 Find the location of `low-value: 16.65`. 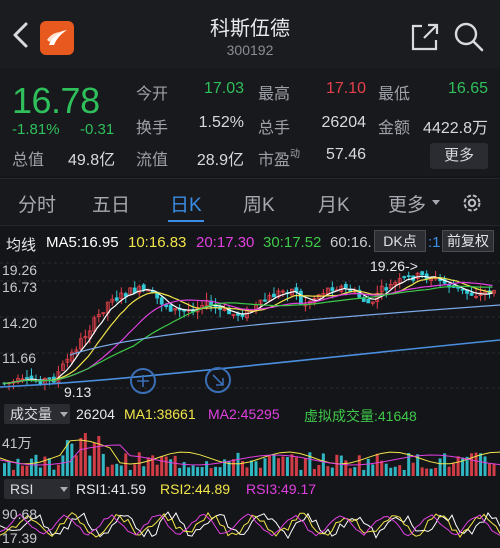

low-value: 16.65 is located at coordinates (467, 88).